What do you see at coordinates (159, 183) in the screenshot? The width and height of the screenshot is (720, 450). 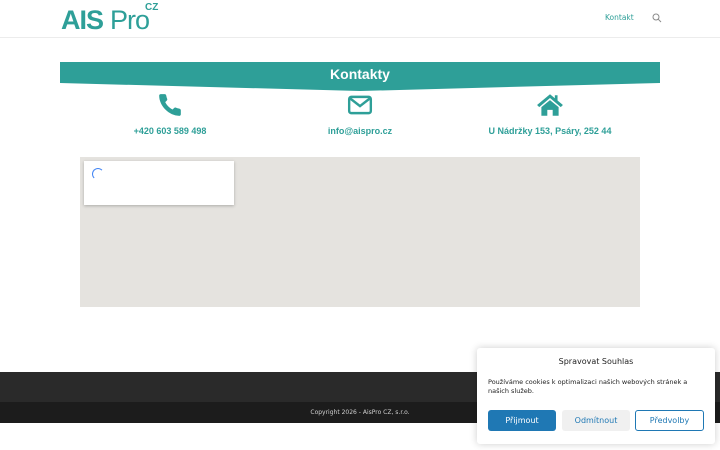 I see `map-info-card` at bounding box center [159, 183].